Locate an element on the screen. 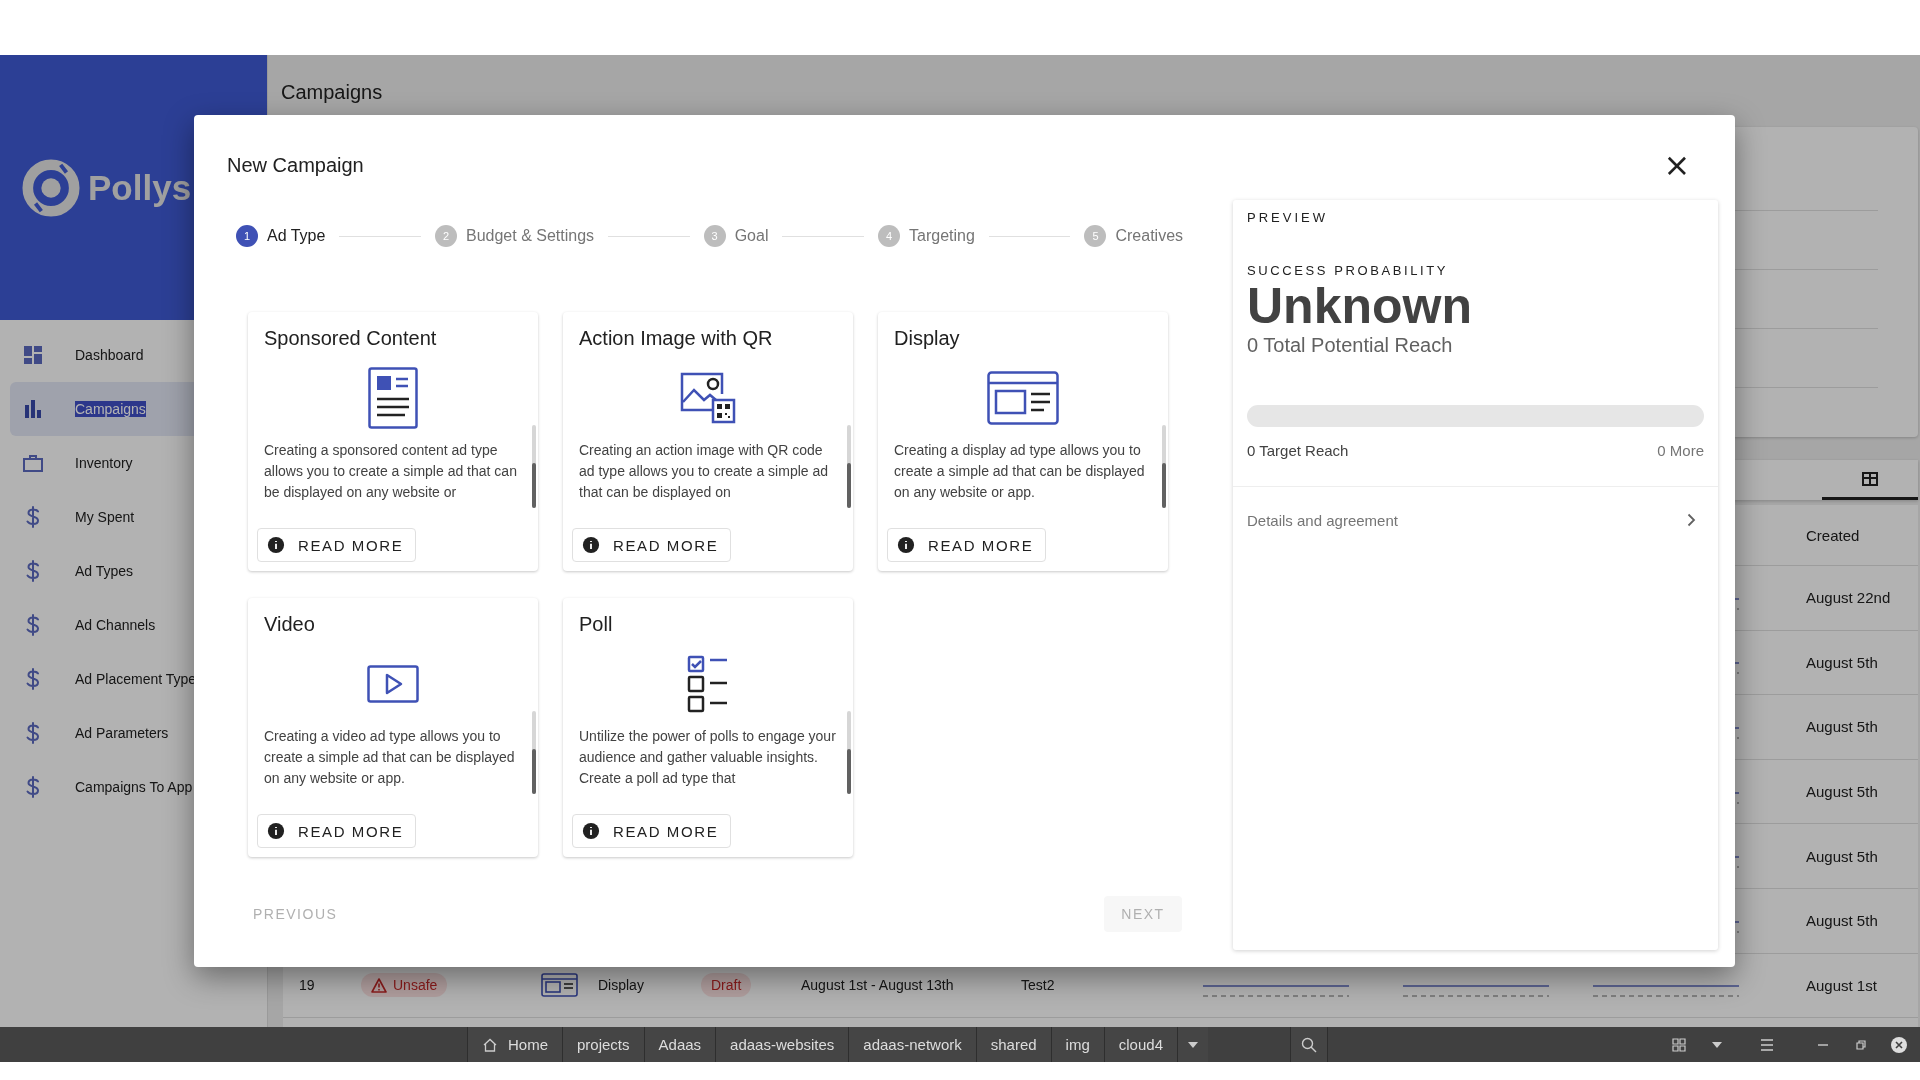  warning-icon is located at coordinates (379, 985).